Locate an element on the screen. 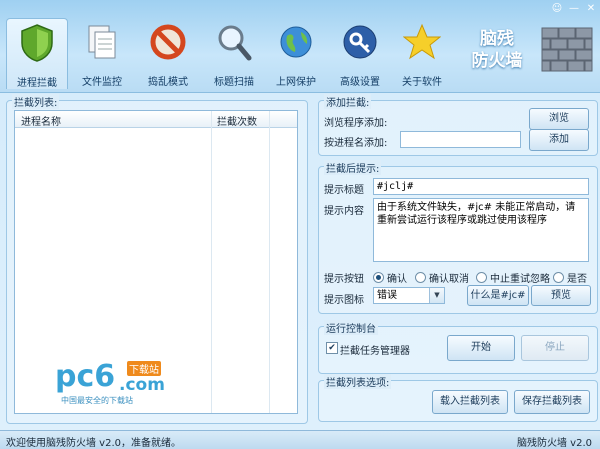 Image resolution: width=600 pixels, height=449 pixels. radio-ok-cancel: 确认取消 is located at coordinates (442, 277).